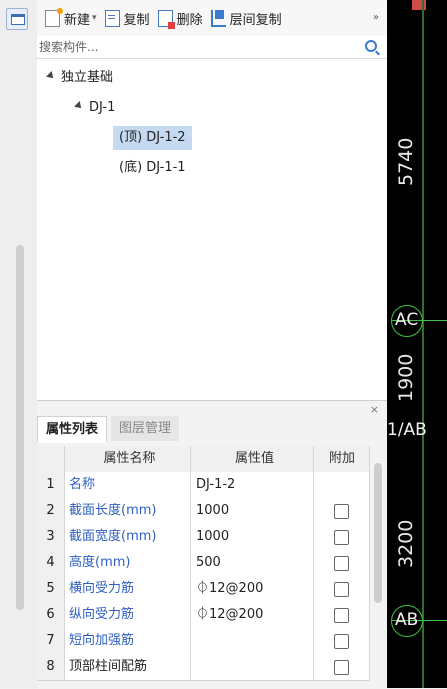  Describe the element at coordinates (51, 459) in the screenshot. I see `index-header` at that location.